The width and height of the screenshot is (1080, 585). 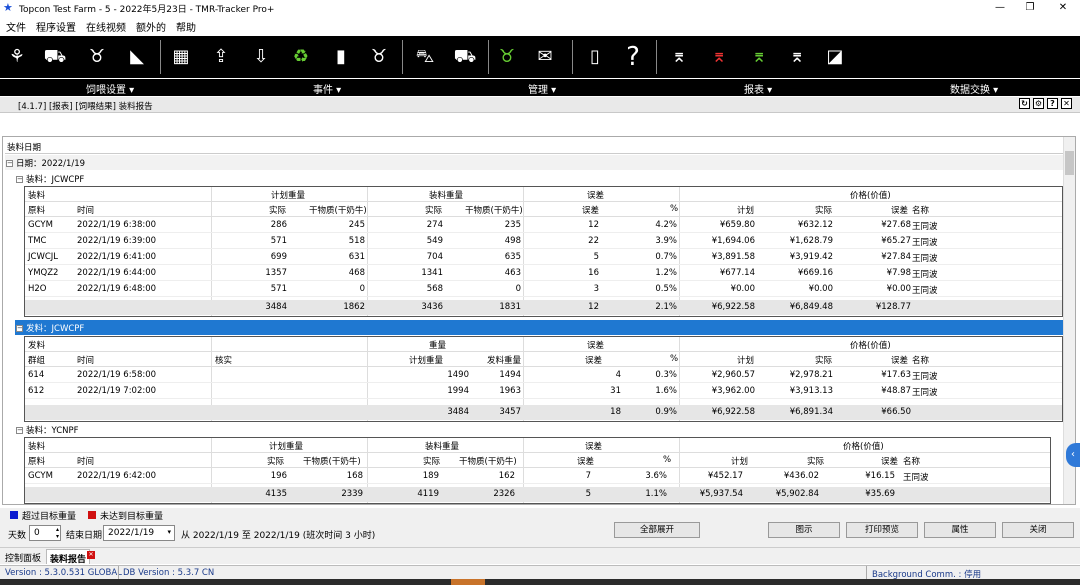 I want to click on table-cell: 631, so click(x=356, y=257).